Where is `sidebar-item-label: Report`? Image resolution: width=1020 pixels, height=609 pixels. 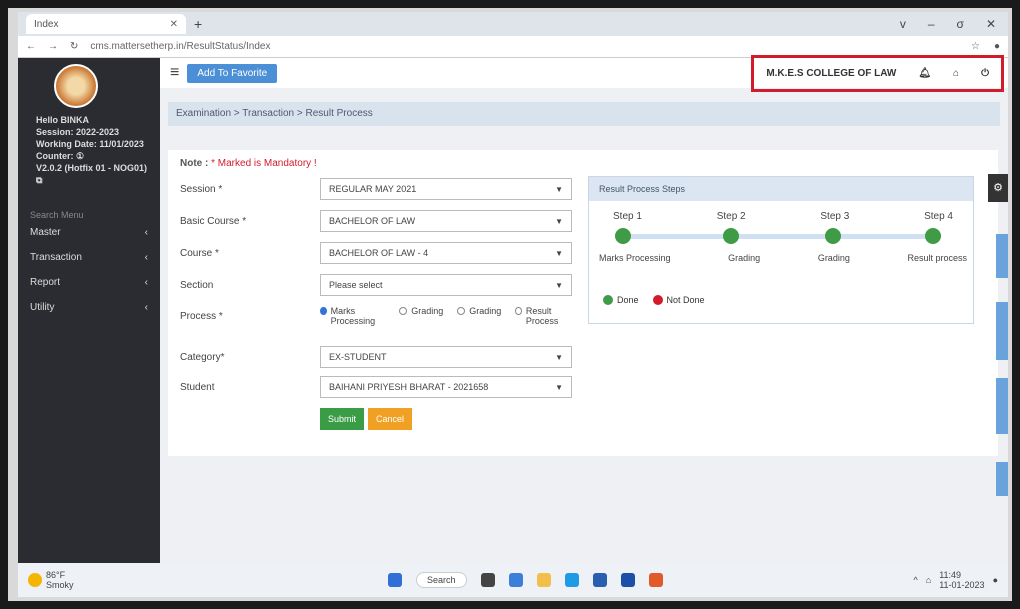
sidebar-item-label: Report is located at coordinates (45, 282).